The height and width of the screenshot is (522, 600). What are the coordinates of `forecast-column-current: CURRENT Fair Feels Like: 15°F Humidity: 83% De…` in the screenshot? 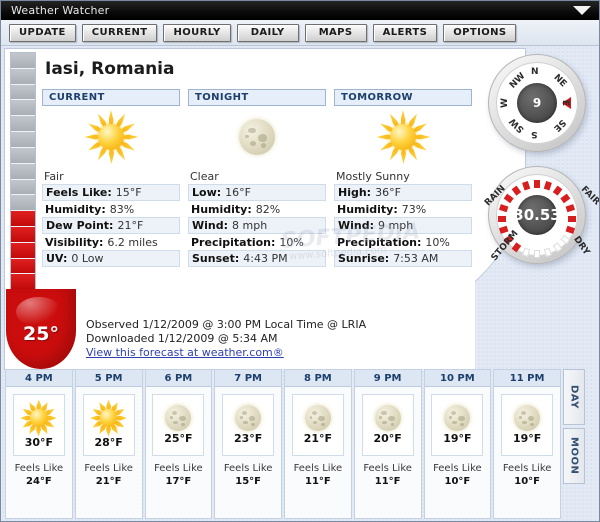 It's located at (111, 178).